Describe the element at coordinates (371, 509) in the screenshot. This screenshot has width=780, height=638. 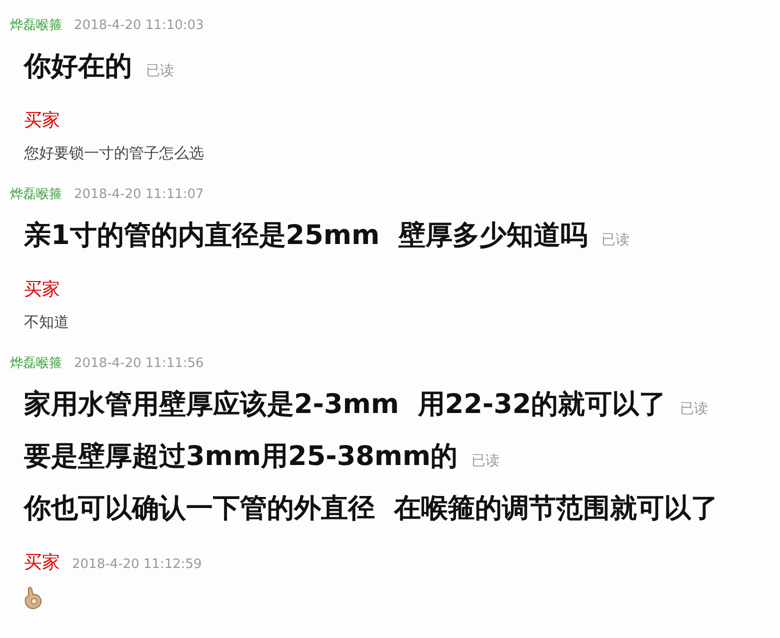
I see `message-text: 你也可以确认一下管的外直径 在喉箍的调节范围就可以了` at that location.